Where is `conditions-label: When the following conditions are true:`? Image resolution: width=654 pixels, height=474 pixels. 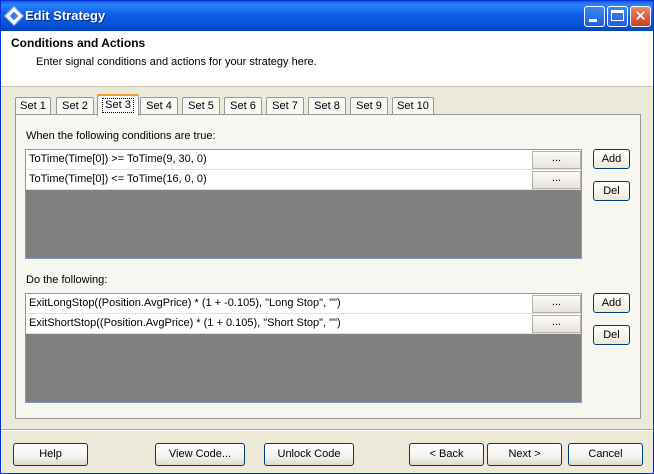
conditions-label: When the following conditions are true: is located at coordinates (121, 136).